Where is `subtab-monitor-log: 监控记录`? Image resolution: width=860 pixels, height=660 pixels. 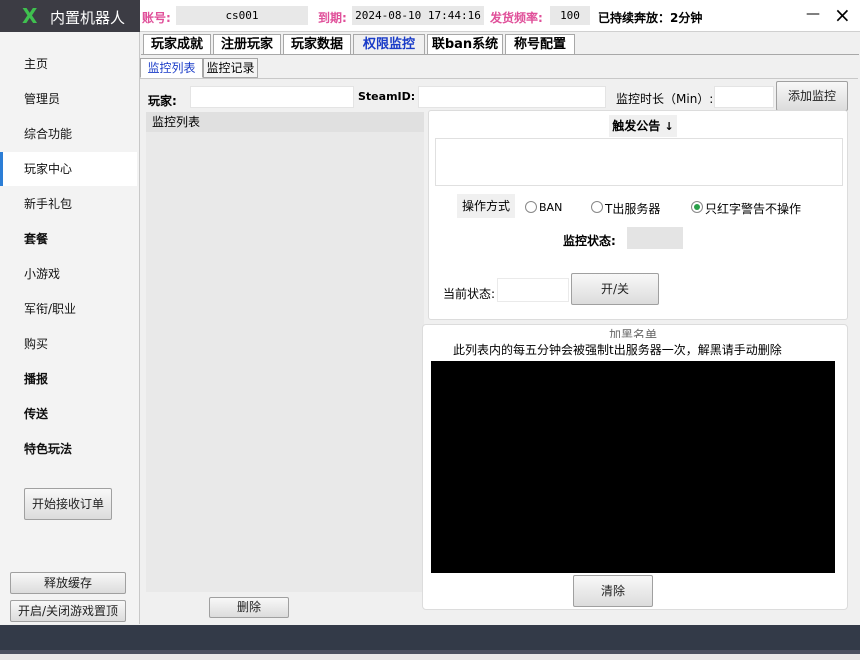
subtab-monitor-log: 监控记录 is located at coordinates (230, 68).